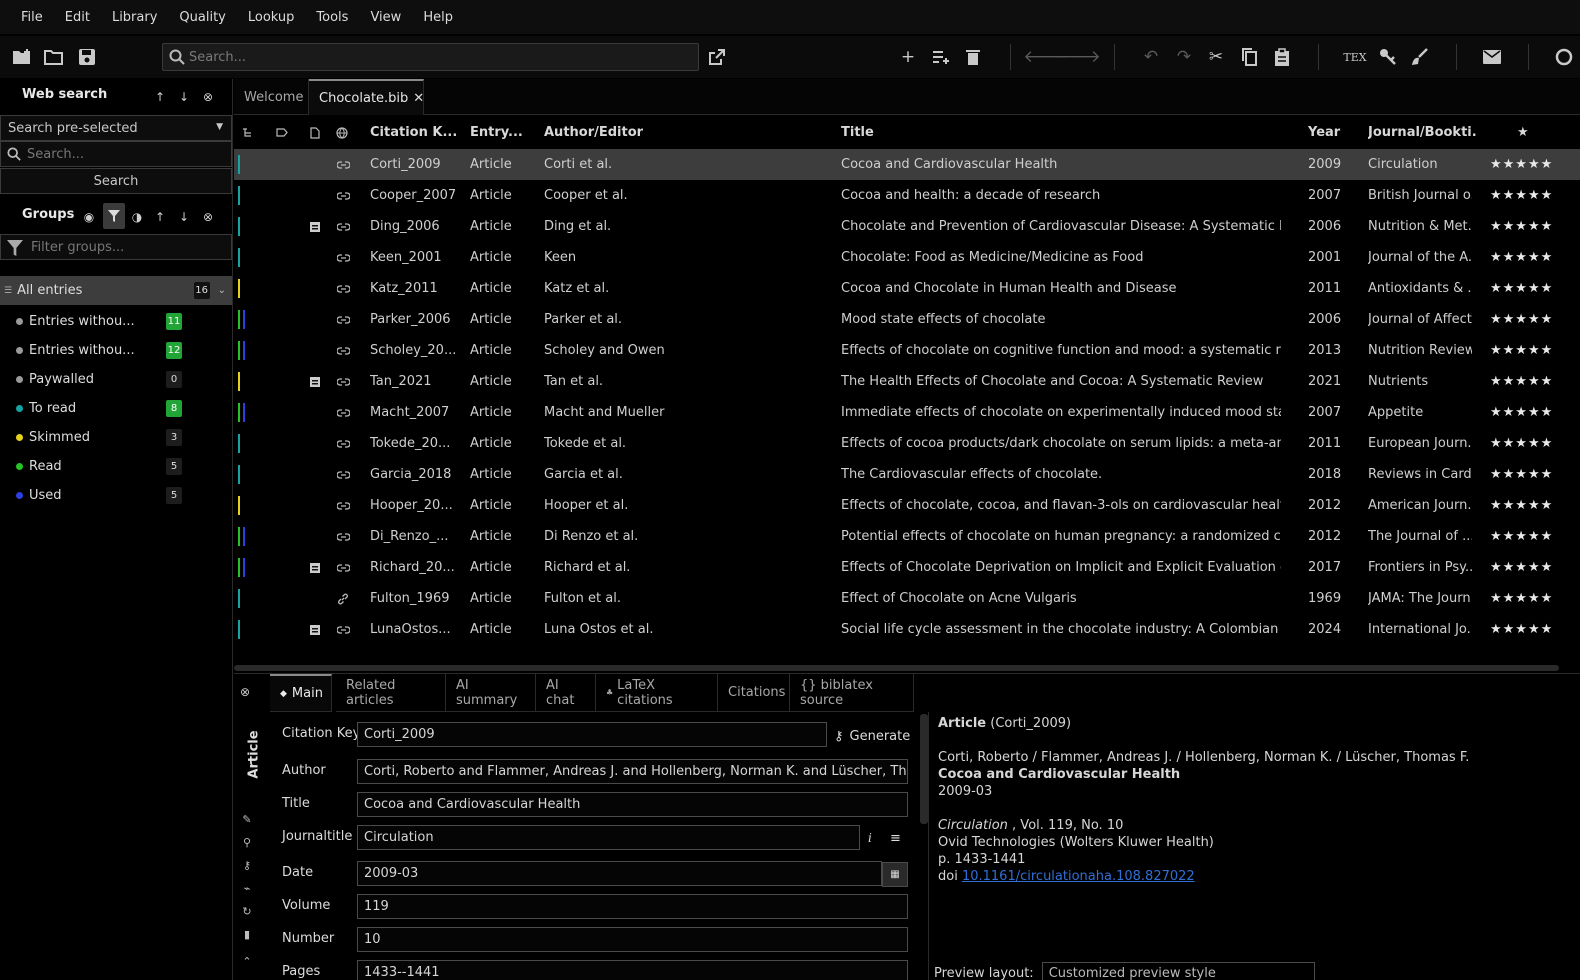 The image size is (1580, 980). I want to click on add-entry-from-text-icon, so click(941, 57).